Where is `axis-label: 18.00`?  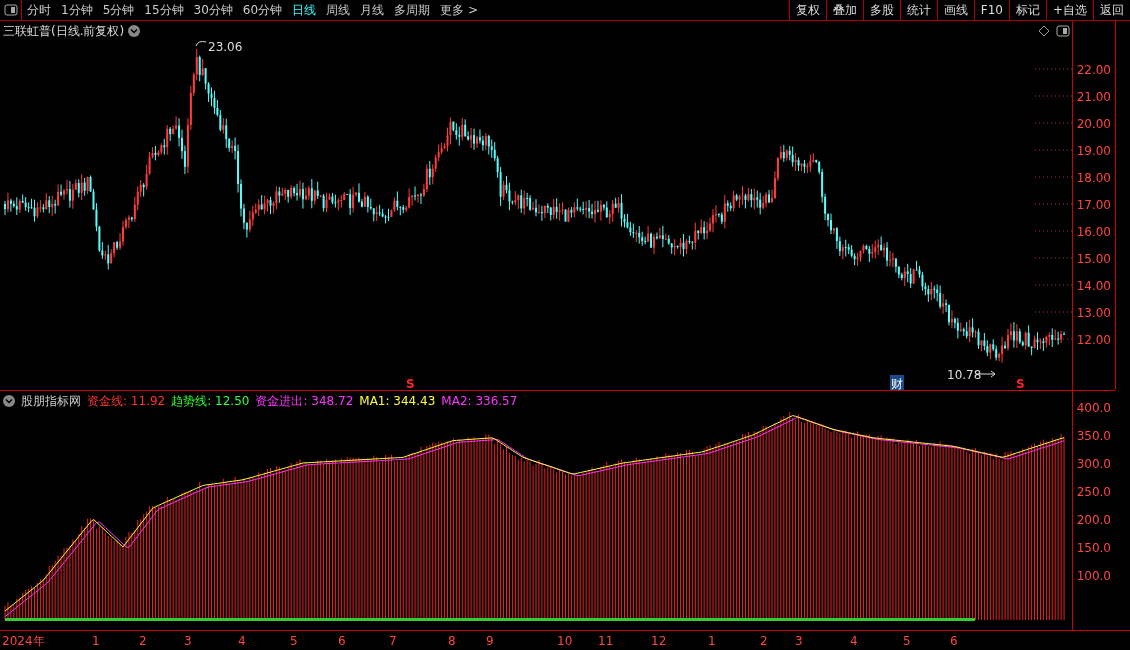 axis-label: 18.00 is located at coordinates (1093, 178).